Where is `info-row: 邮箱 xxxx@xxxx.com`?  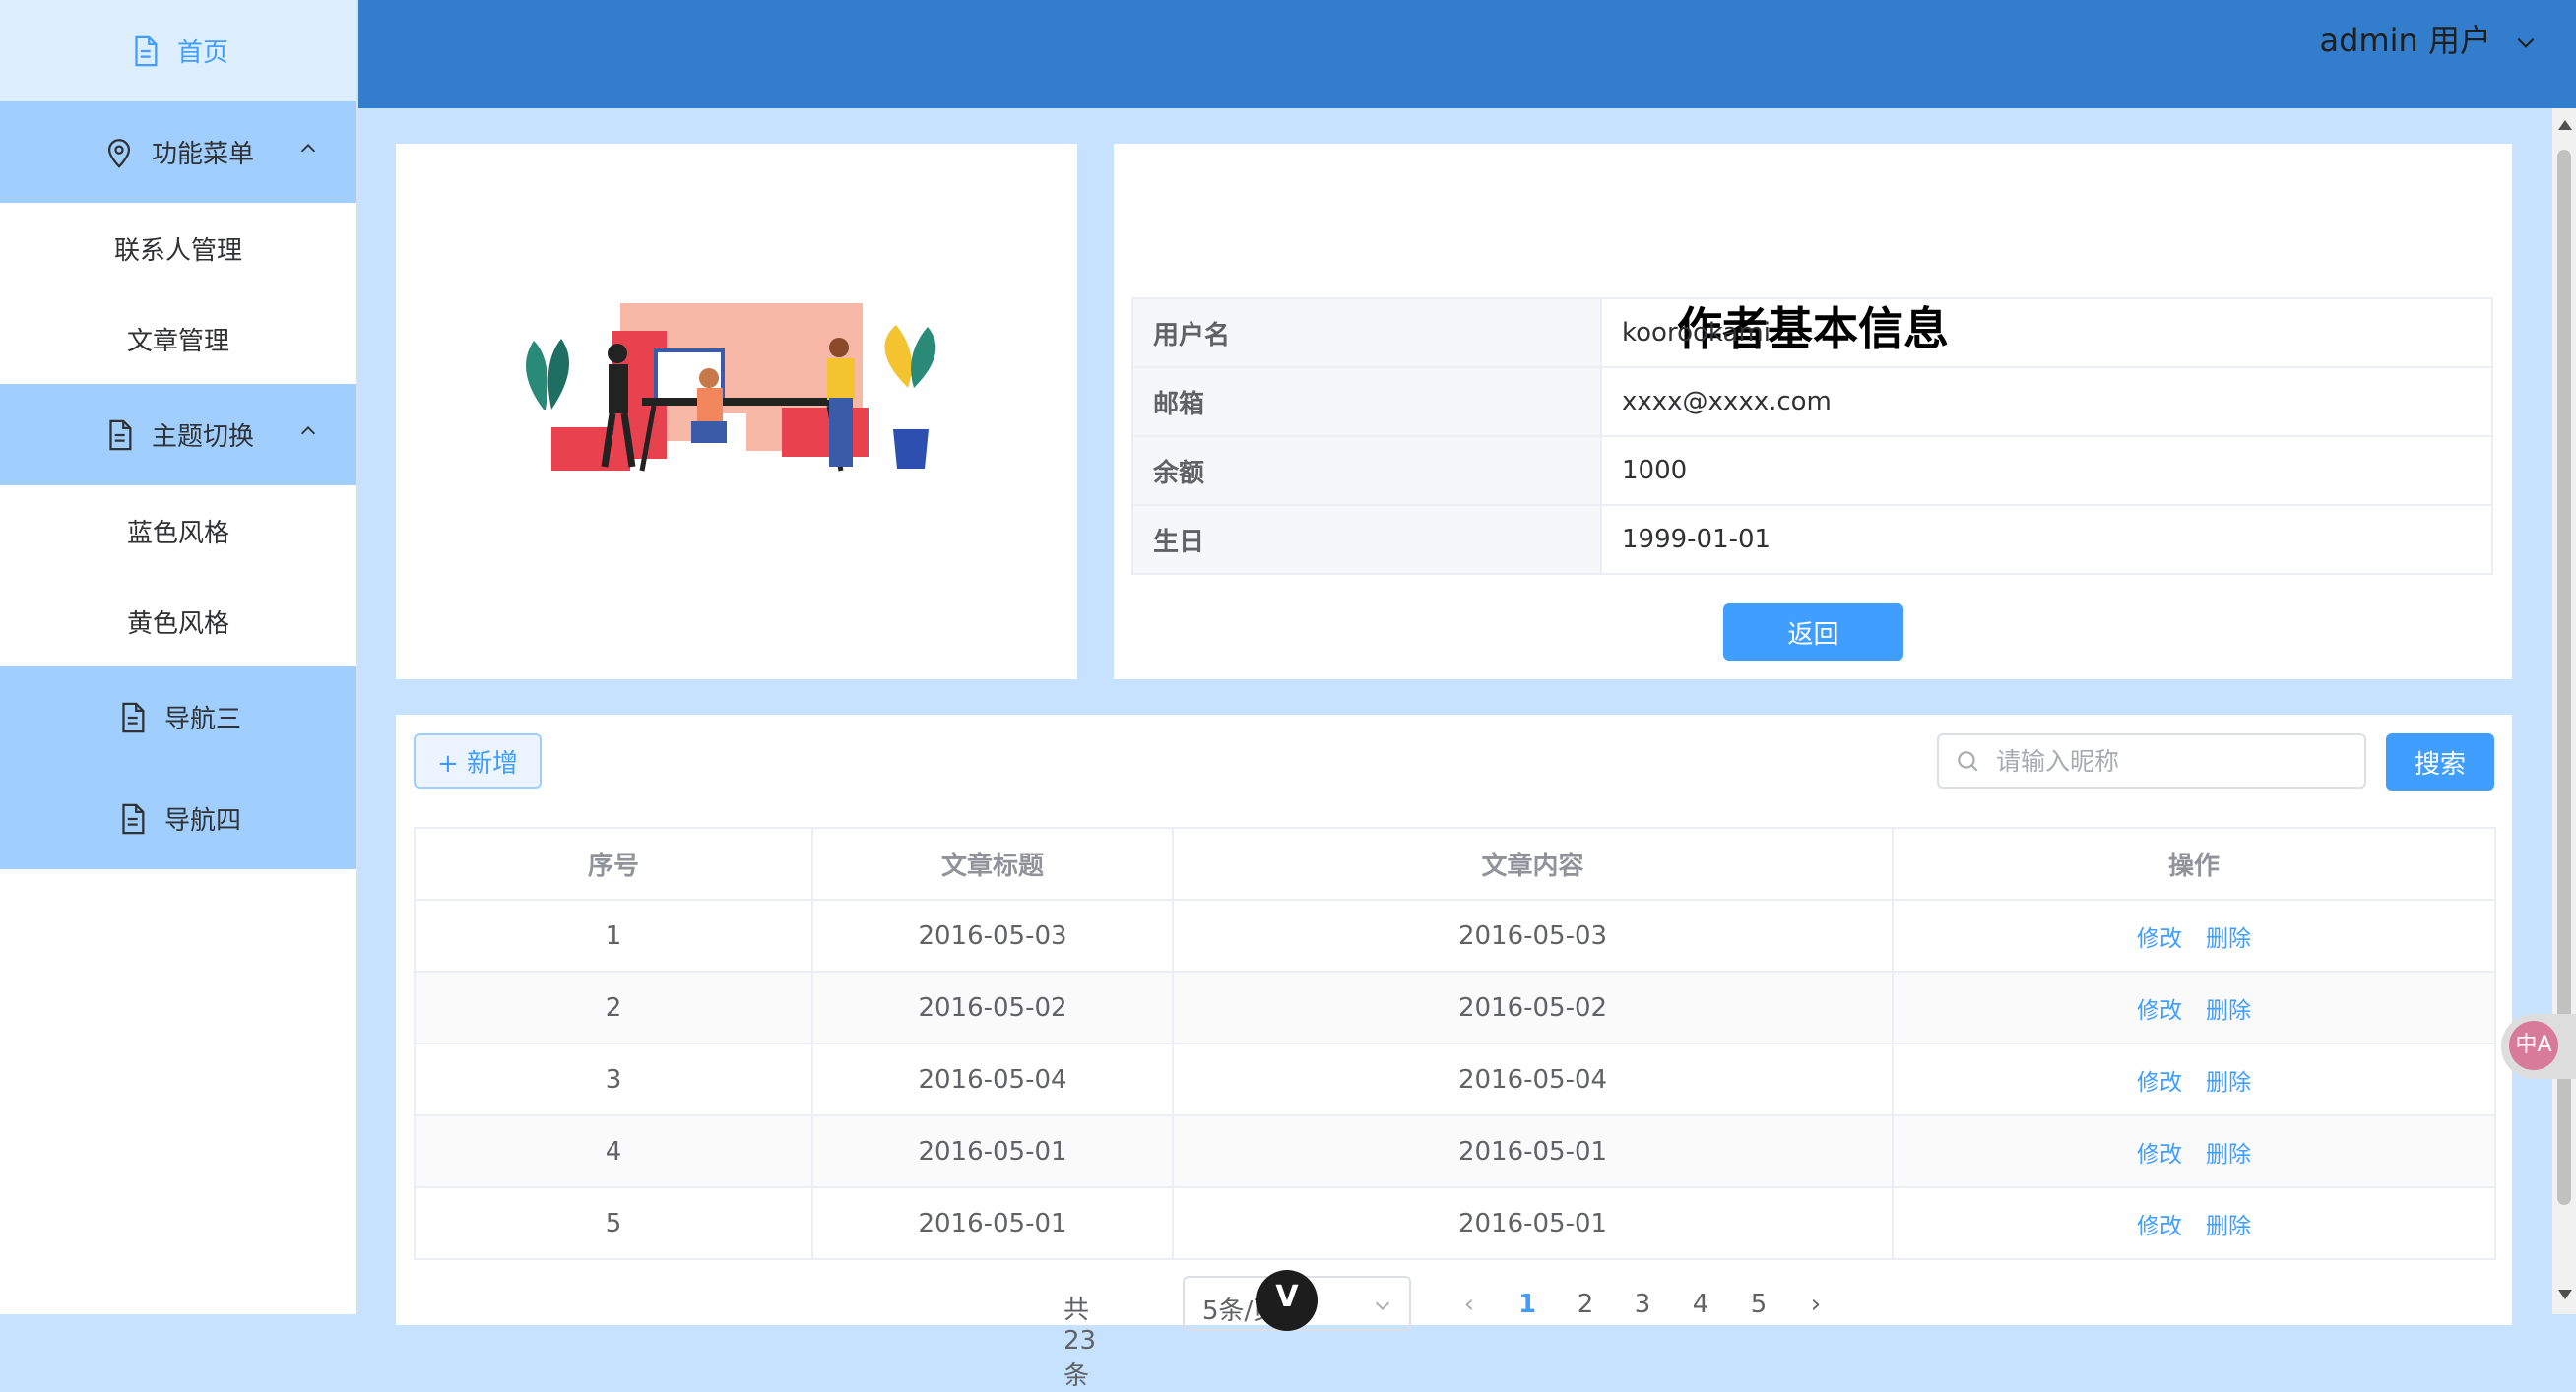 info-row: 邮箱 xxxx@xxxx.com is located at coordinates (1812, 401).